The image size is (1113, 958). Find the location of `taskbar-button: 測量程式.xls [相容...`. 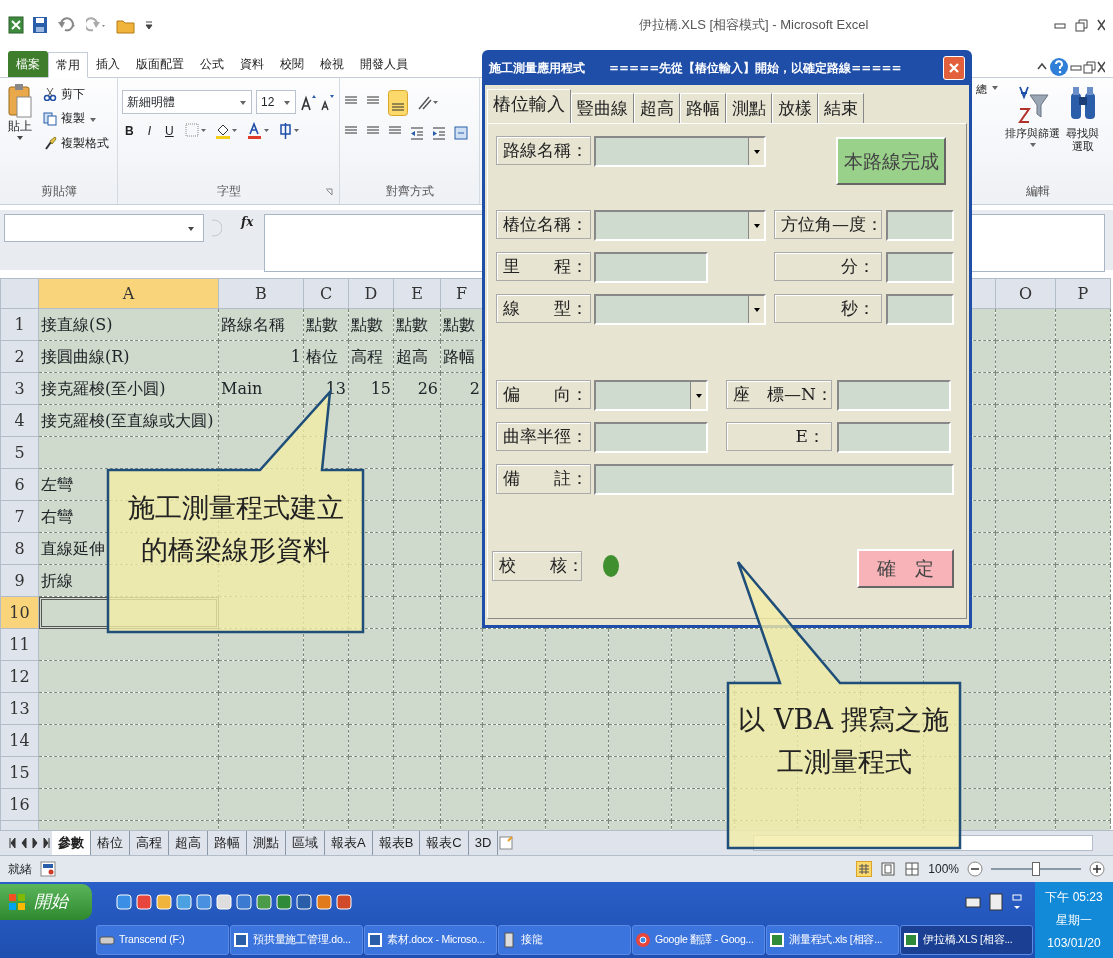

taskbar-button: 測量程式.xls [相容... is located at coordinates (832, 940).